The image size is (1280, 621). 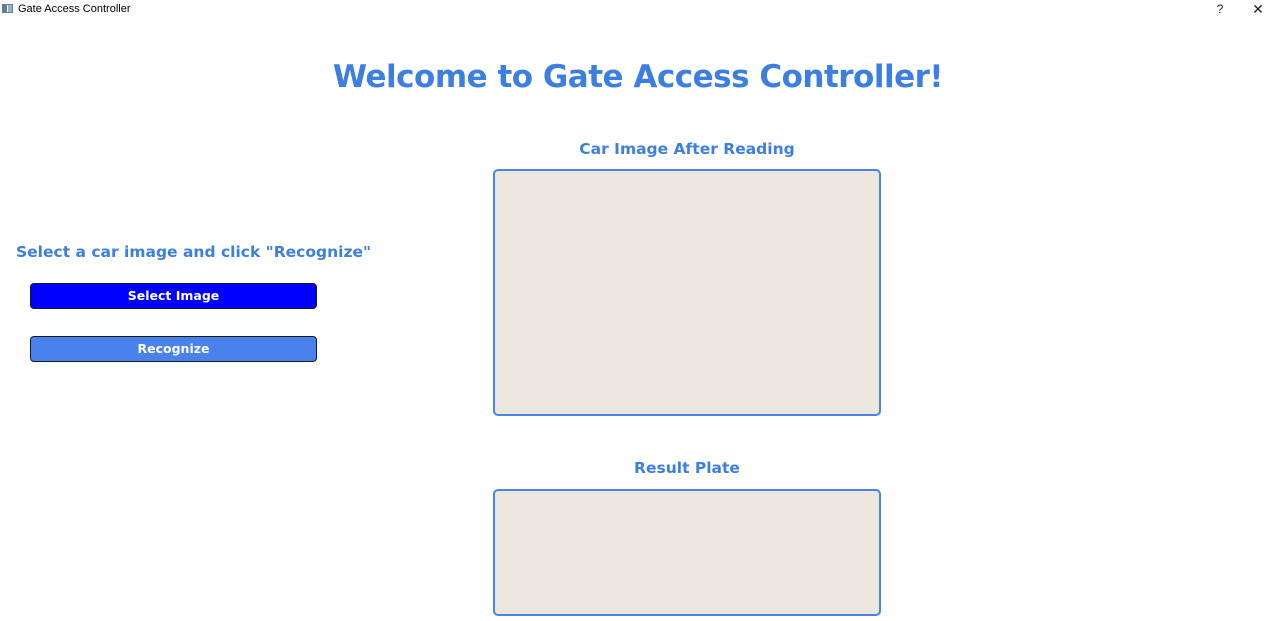 What do you see at coordinates (687, 468) in the screenshot?
I see `result-plate-label: Result Plate` at bounding box center [687, 468].